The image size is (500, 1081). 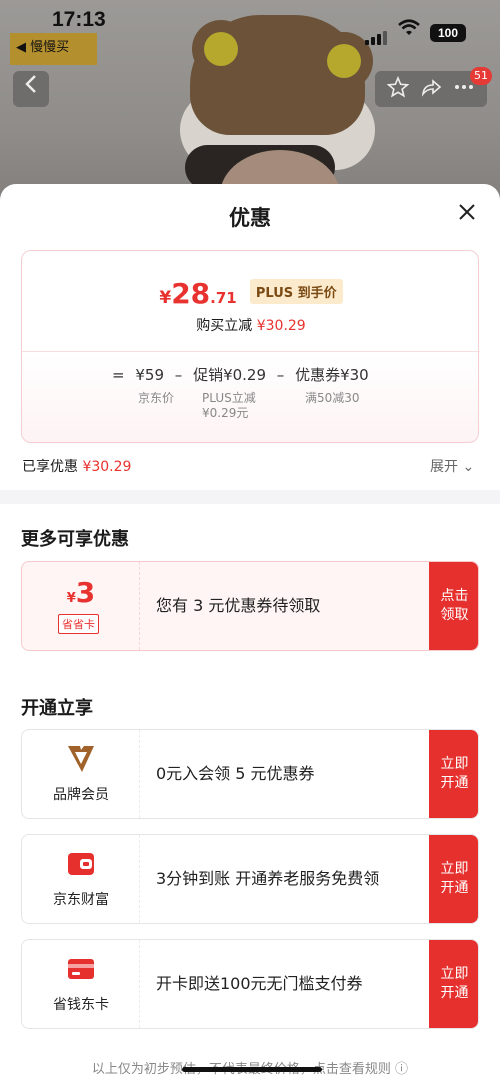 What do you see at coordinates (250, 879) in the screenshot?
I see `jd-wealth-card: 京东财富 3分钟到账 开通养老服务免费领 立即开通` at bounding box center [250, 879].